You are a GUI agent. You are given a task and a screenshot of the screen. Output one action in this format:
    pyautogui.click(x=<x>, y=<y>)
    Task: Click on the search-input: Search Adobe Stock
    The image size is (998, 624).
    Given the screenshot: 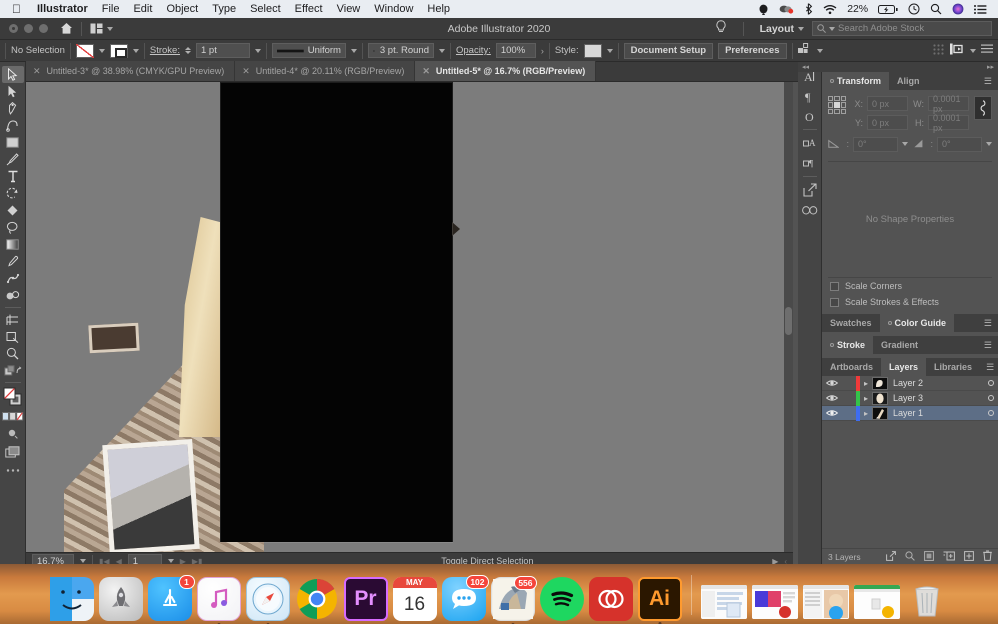 What is the action you would take?
    pyautogui.click(x=902, y=28)
    